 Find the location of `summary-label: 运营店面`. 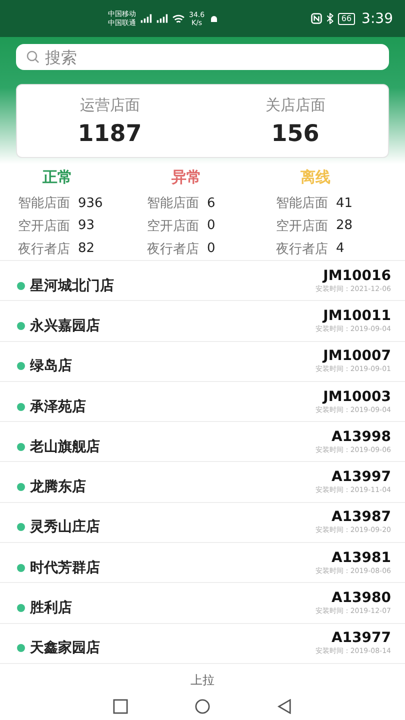

summary-label: 运营店面 is located at coordinates (110, 105).